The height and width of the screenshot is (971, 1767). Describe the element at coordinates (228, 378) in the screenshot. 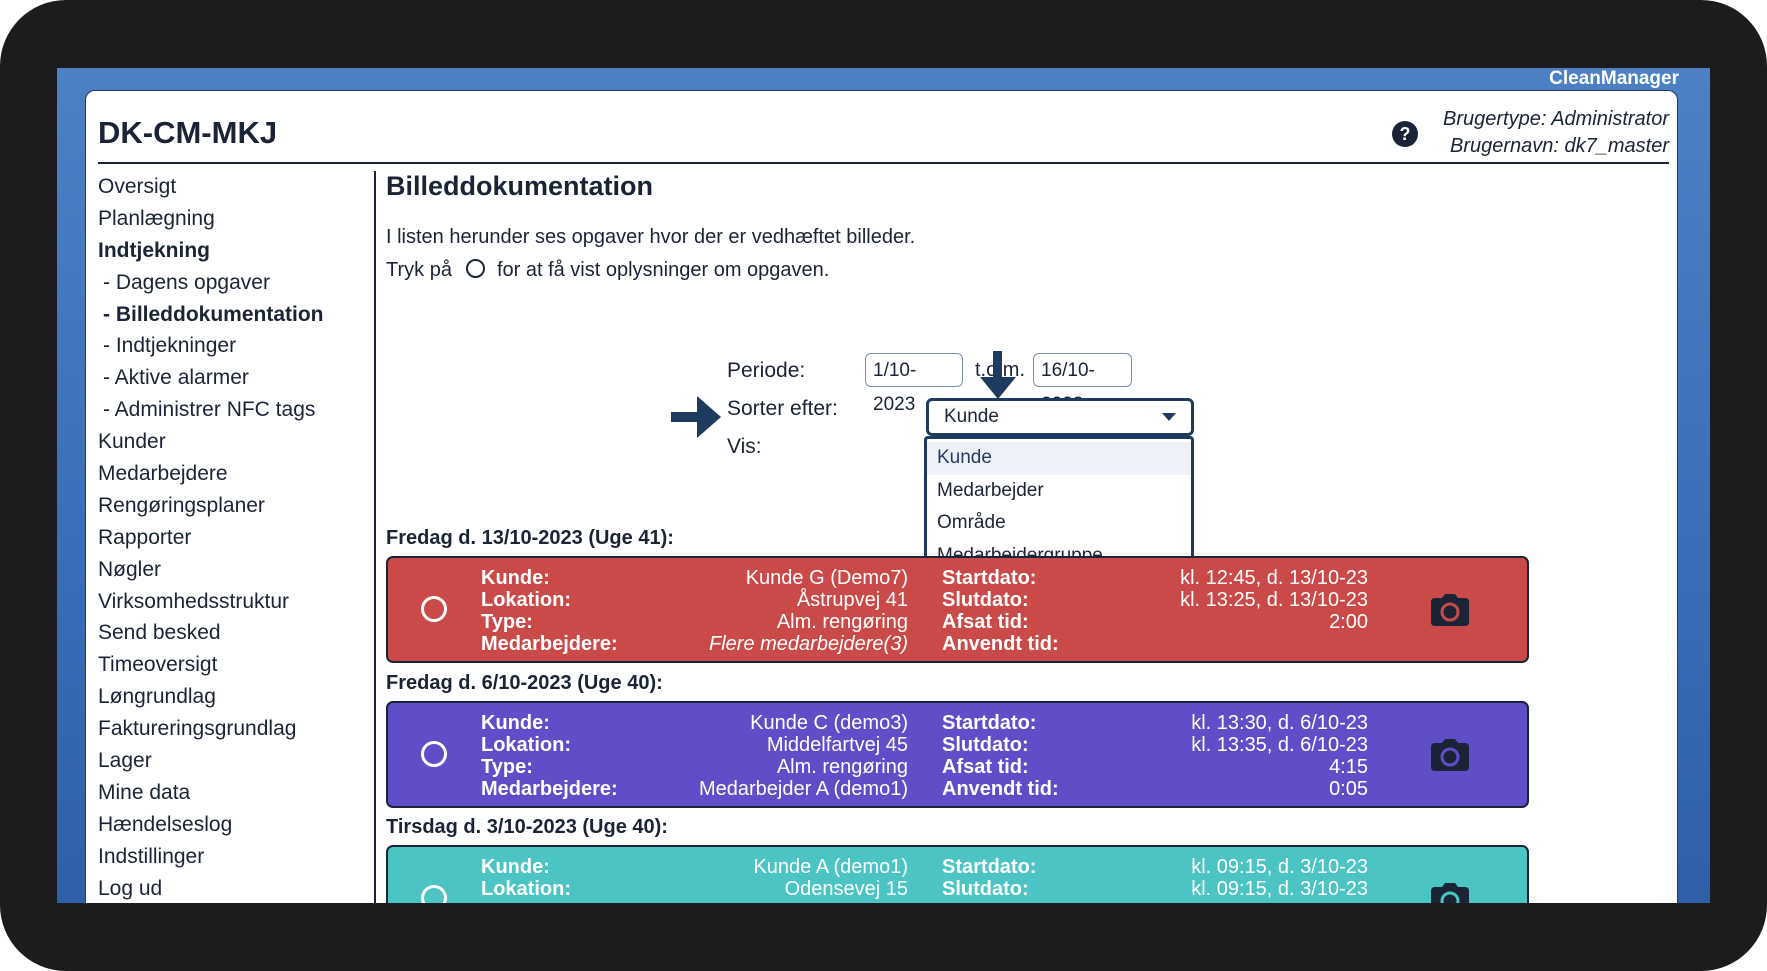

I see `sidebar-item-aktive-alarmer: - Aktive alarmer` at that location.